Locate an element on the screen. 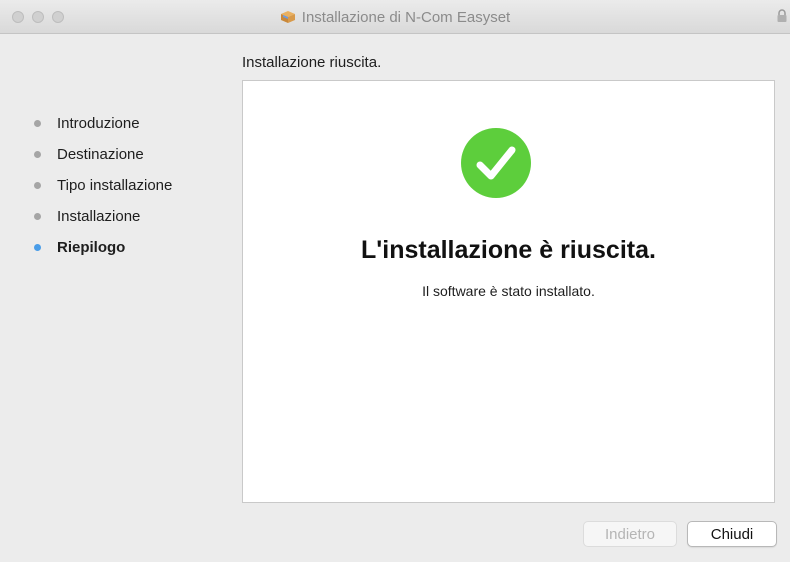 The image size is (790, 562). lock-icon is located at coordinates (782, 16).